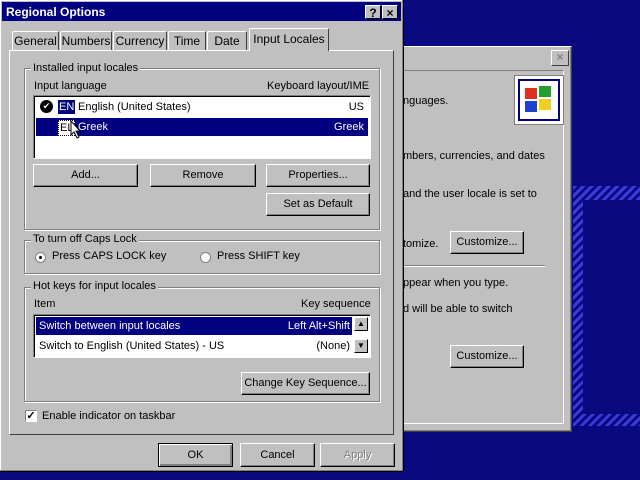 The height and width of the screenshot is (480, 640). I want to click on group-label: Installed input locales, so click(86, 68).